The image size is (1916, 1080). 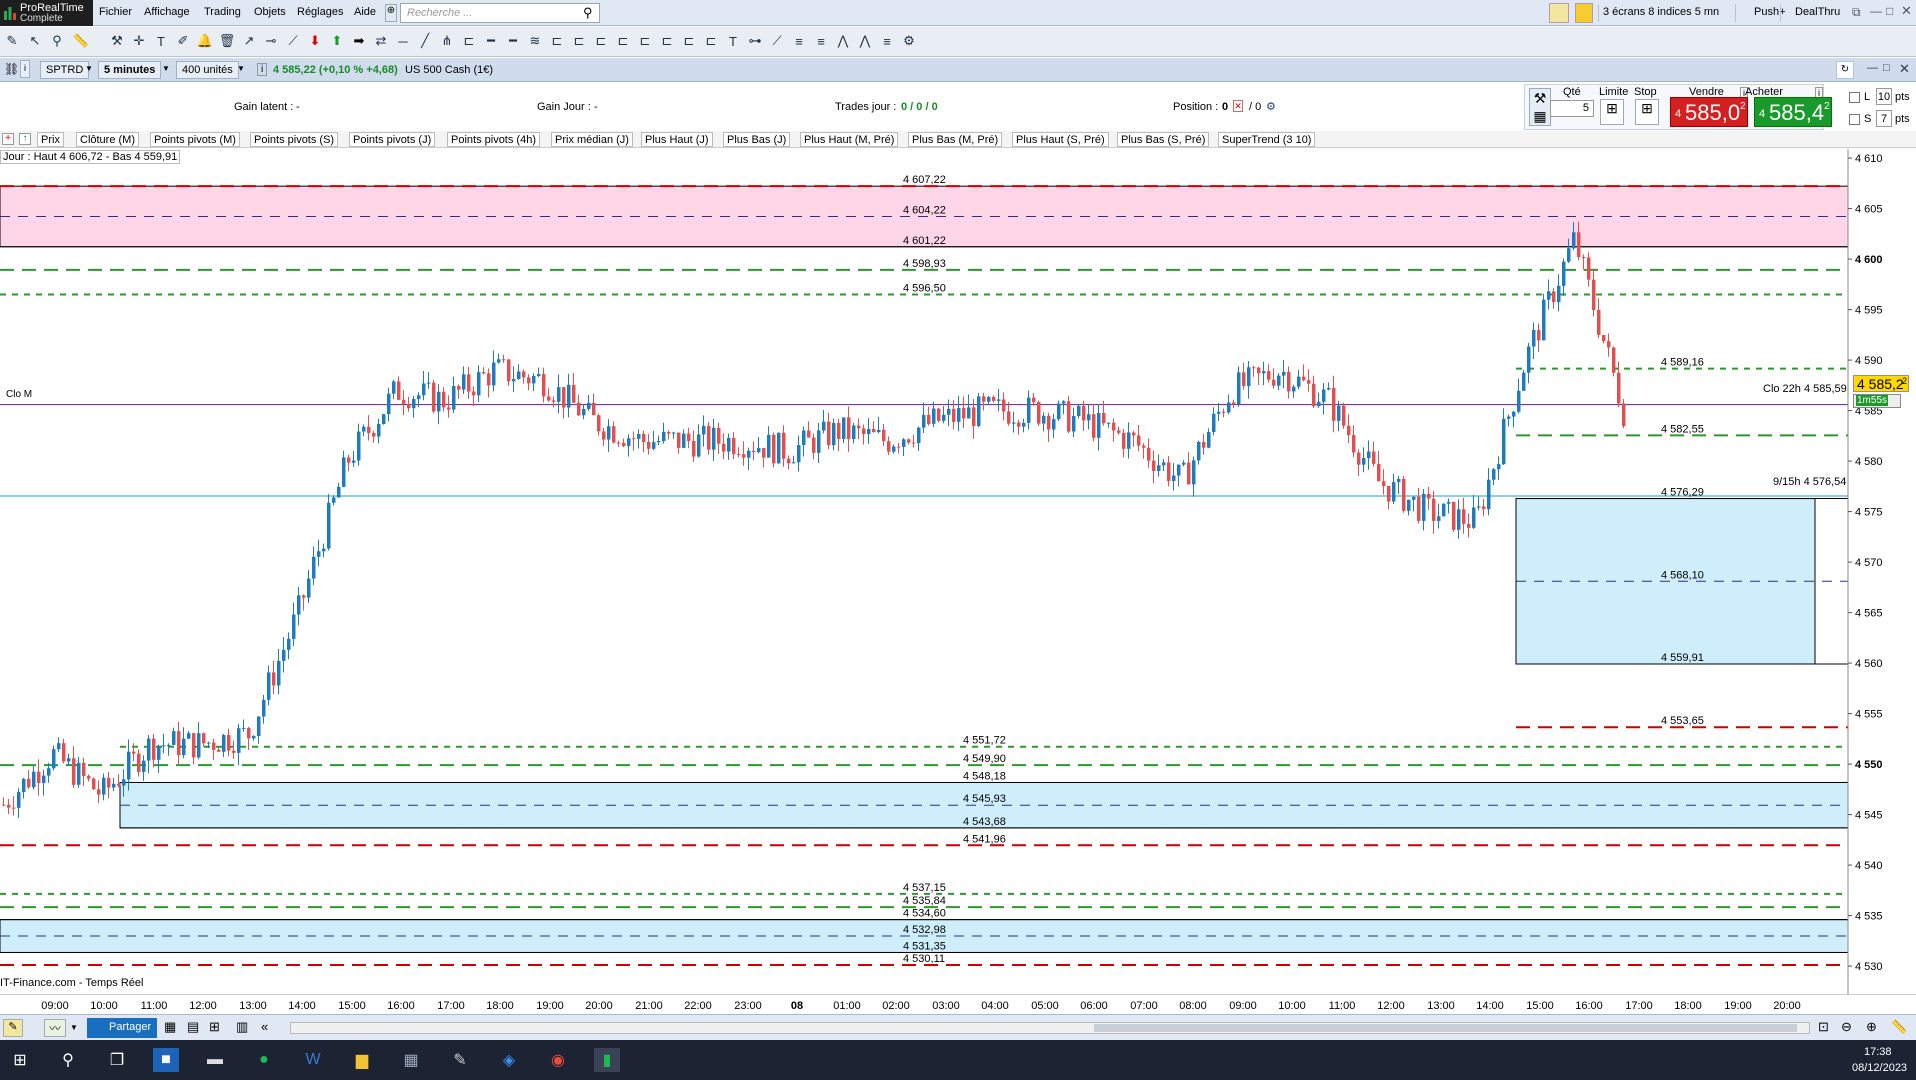 I want to click on chart-tools-icon, so click(x=1559, y=13).